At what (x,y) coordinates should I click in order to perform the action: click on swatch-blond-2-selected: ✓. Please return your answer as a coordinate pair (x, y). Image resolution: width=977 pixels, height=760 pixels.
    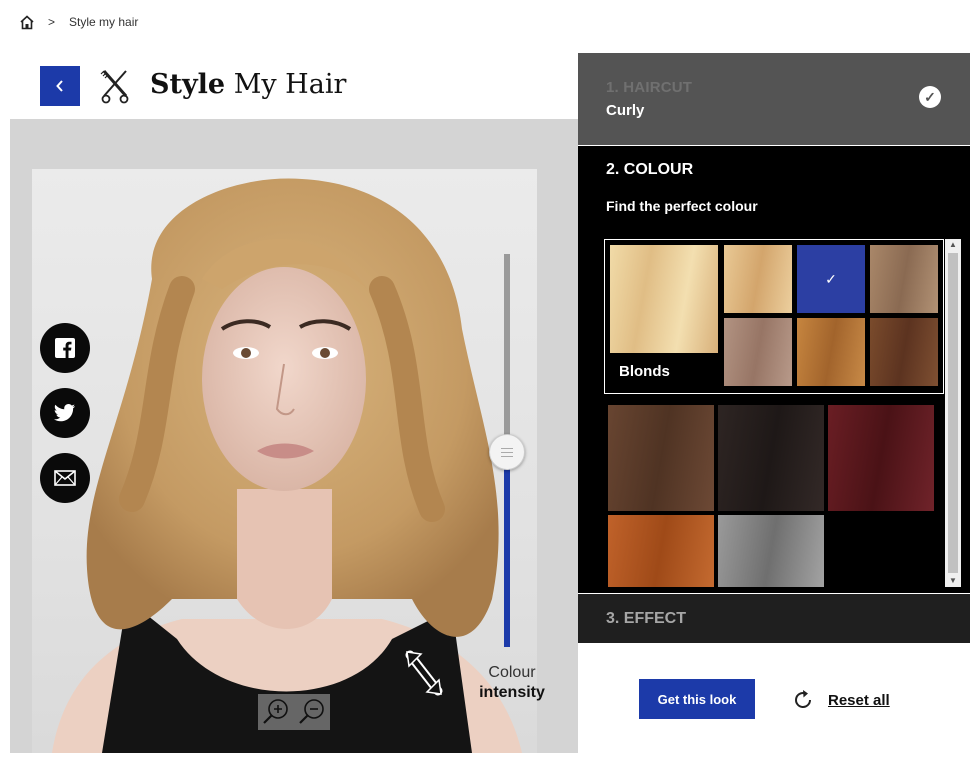
    Looking at the image, I should click on (831, 279).